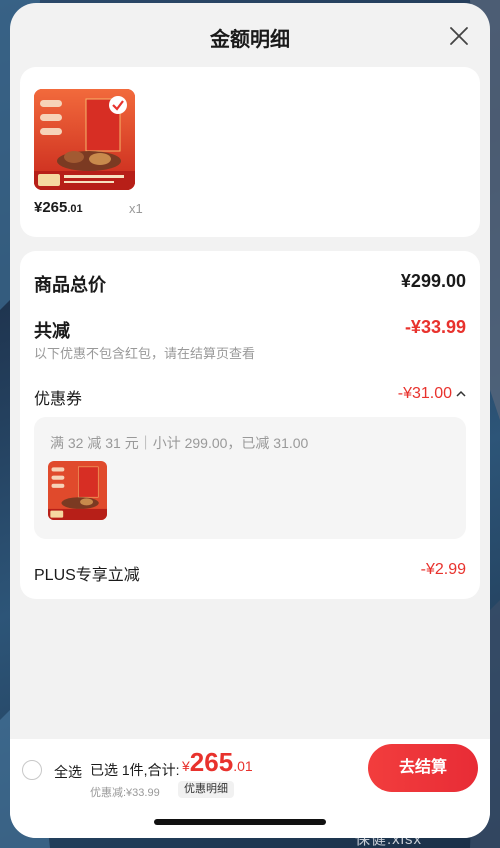  Describe the element at coordinates (423, 768) in the screenshot. I see `checkout-button: 去结算` at that location.